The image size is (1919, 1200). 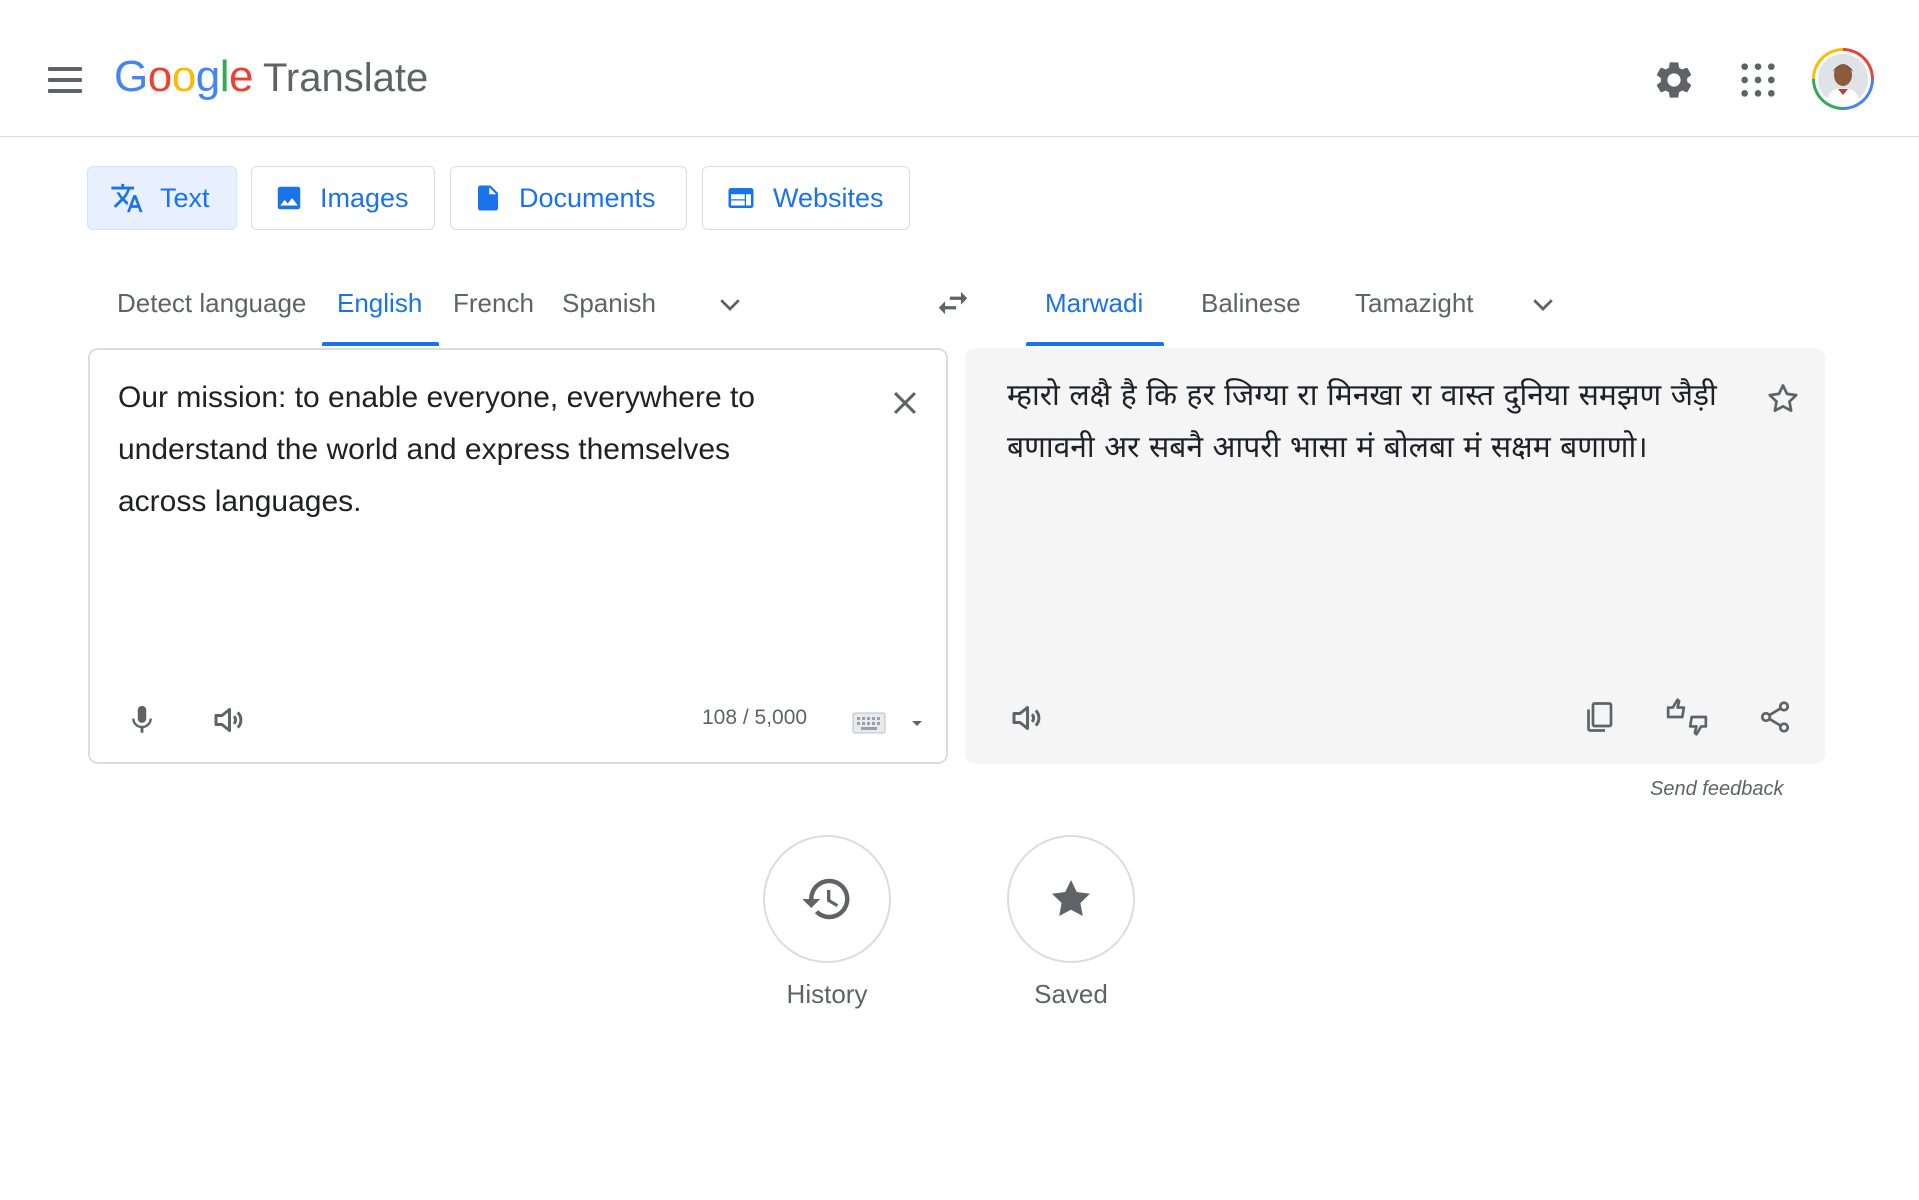 I want to click on thumbs-up-down-icon, so click(x=1687, y=717).